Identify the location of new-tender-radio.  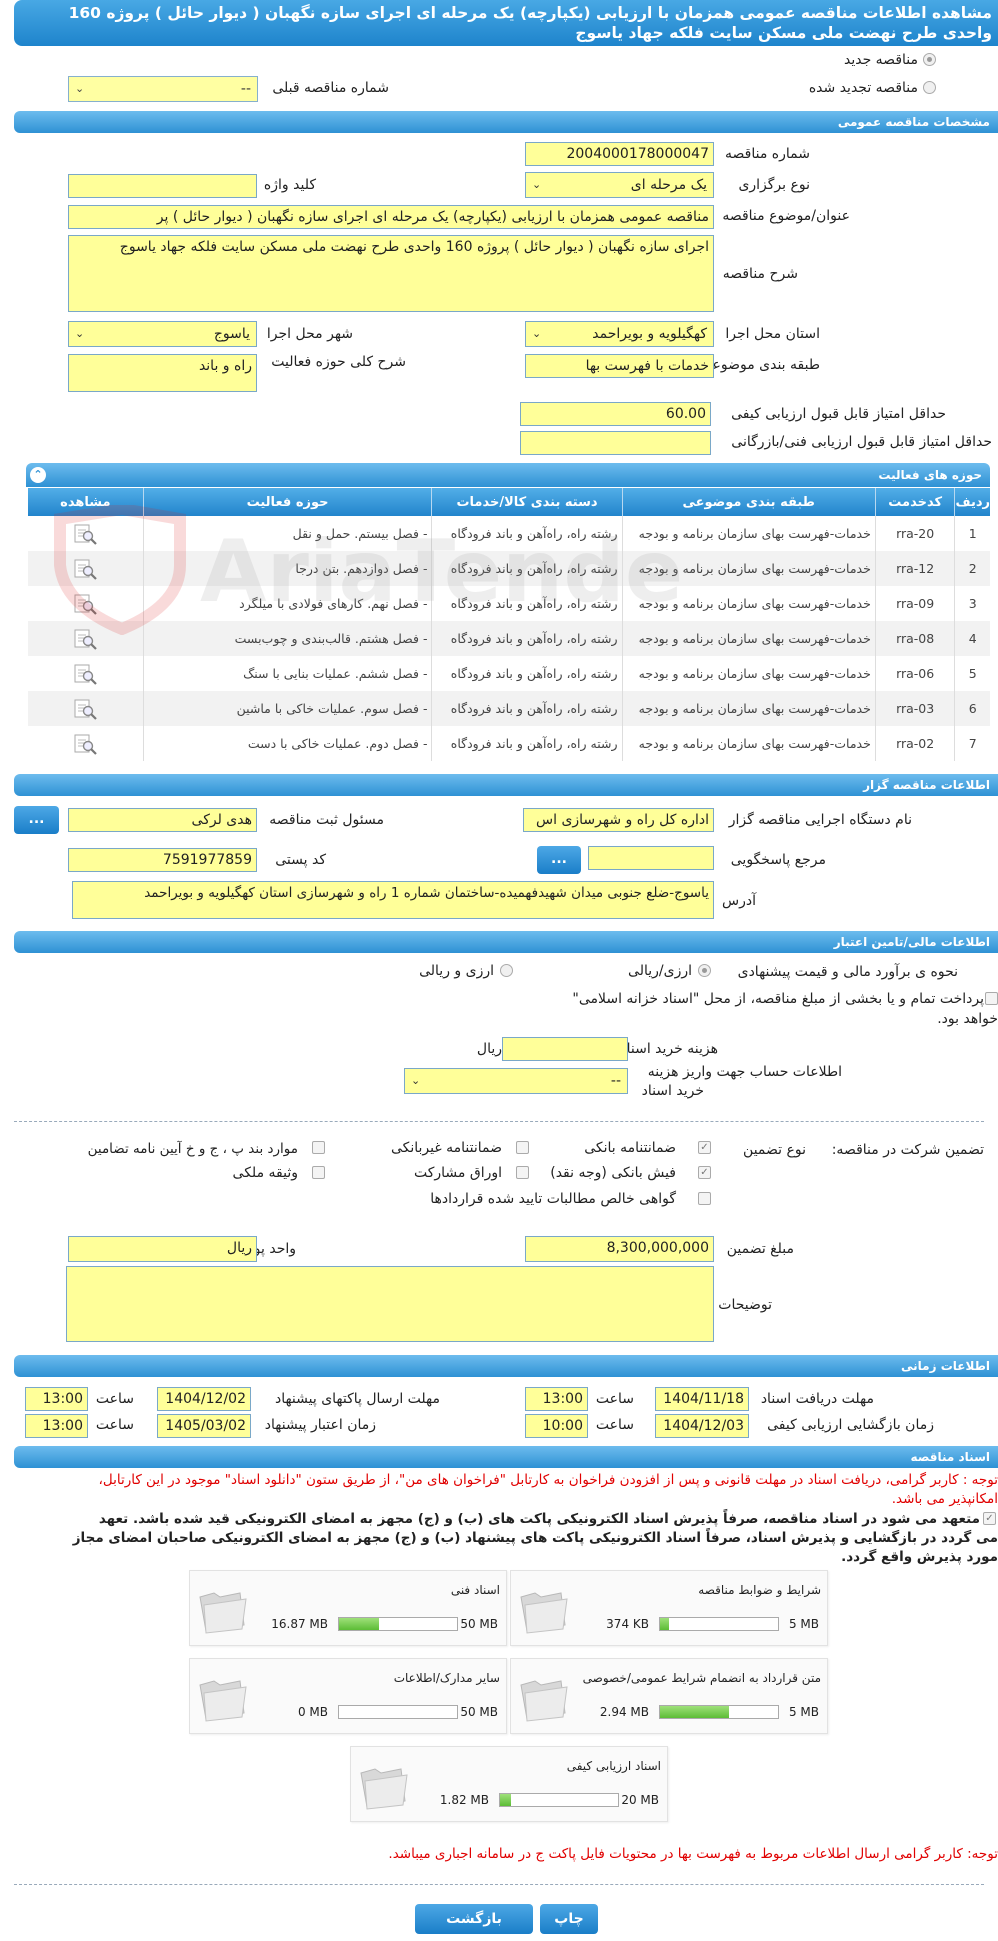
(929, 59).